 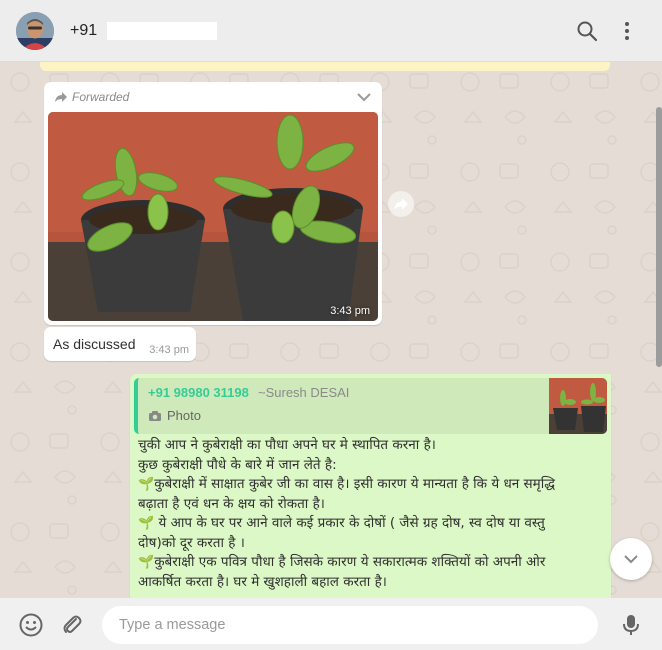 I want to click on quote-type: Photo, so click(x=174, y=415).